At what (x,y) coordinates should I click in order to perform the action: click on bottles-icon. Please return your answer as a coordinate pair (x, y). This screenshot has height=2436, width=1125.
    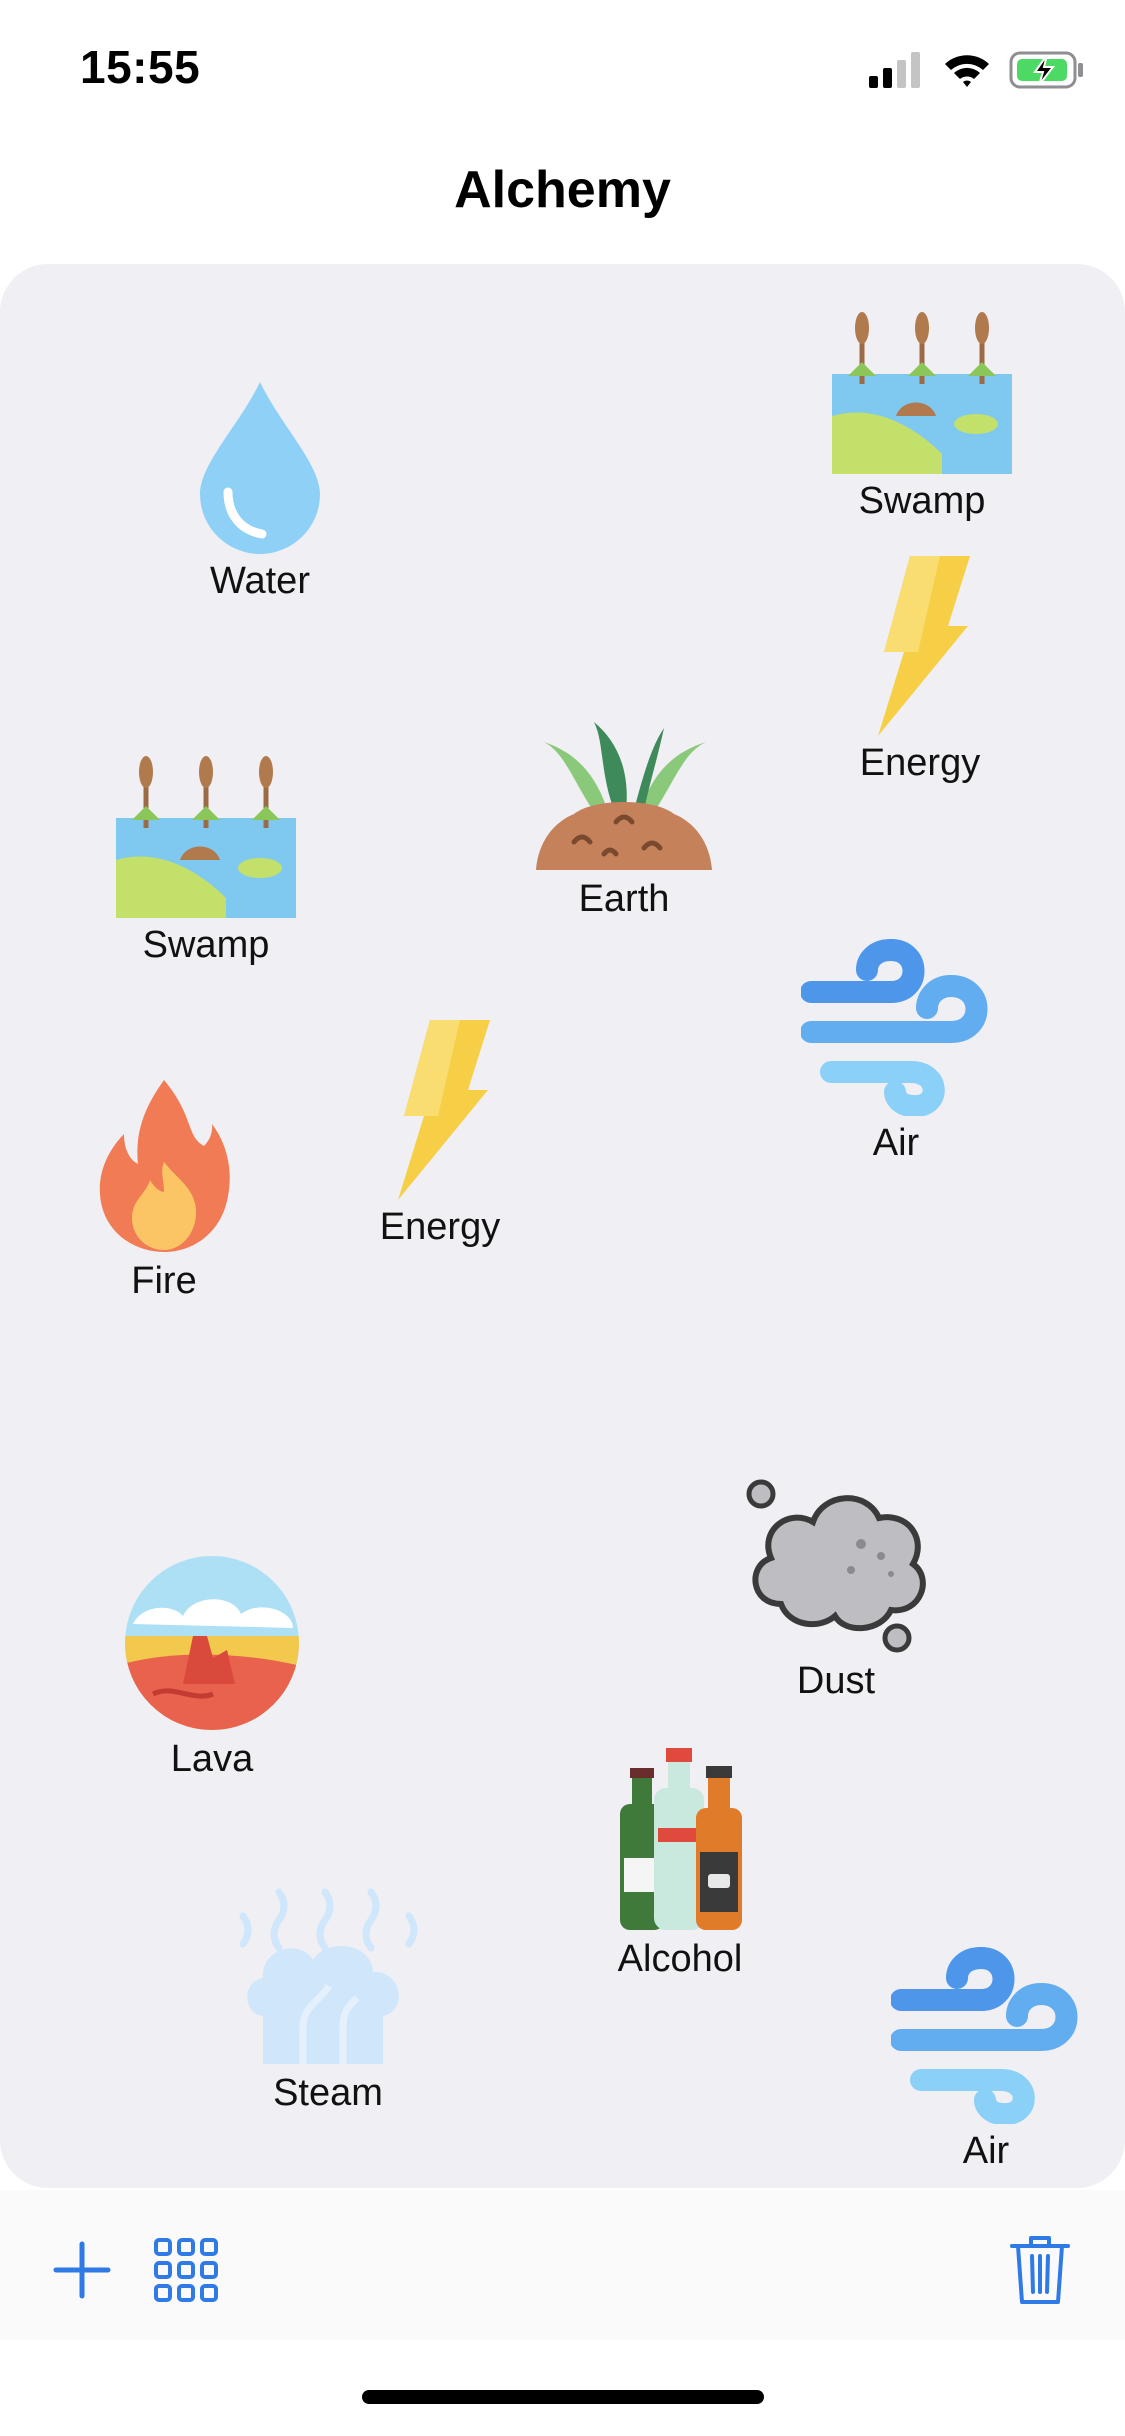
    Looking at the image, I should click on (681, 1839).